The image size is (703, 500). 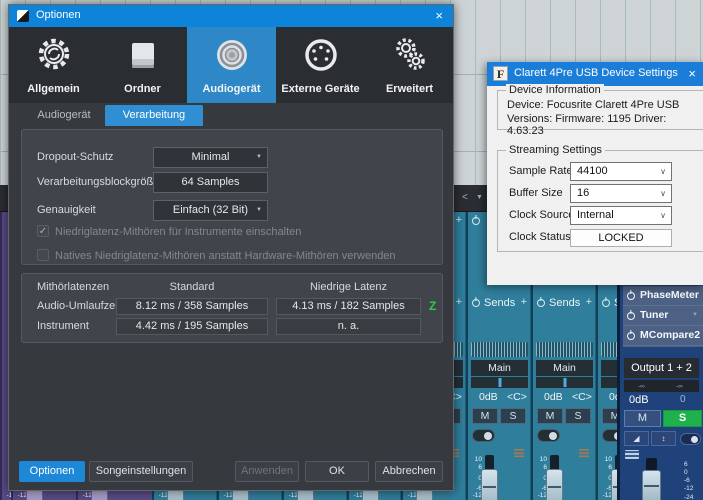 I want to click on buffer-size-dropdown: 16 ∨, so click(x=621, y=193).